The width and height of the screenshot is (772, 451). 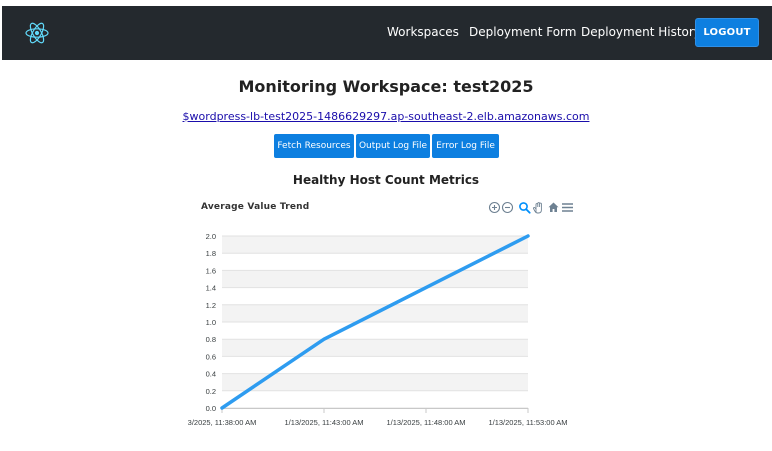 What do you see at coordinates (527, 422) in the screenshot?
I see `x-tick-label: 1/13/2025, 11:53:00 AM` at bounding box center [527, 422].